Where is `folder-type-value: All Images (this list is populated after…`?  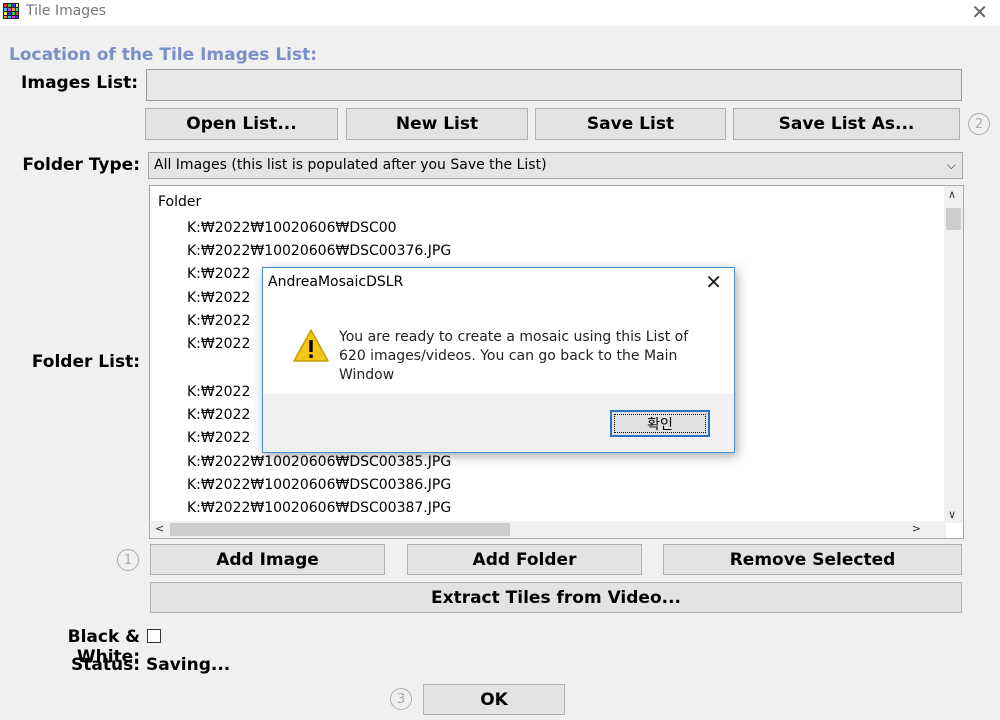 folder-type-value: All Images (this list is populated after… is located at coordinates (350, 165).